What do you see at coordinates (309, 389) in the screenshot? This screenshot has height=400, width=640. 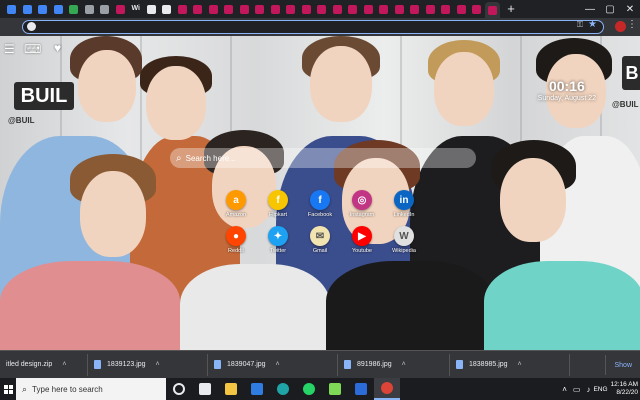 I see `taskbar-app-whatsapp` at bounding box center [309, 389].